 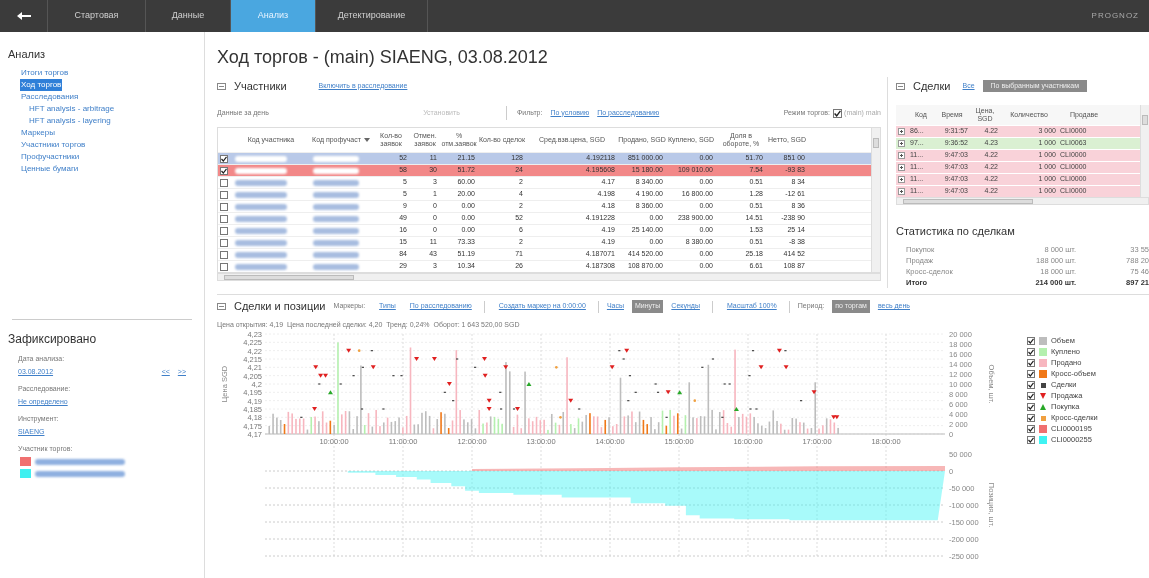 I want to click on section-title: Зафиксировано, so click(x=53, y=339).